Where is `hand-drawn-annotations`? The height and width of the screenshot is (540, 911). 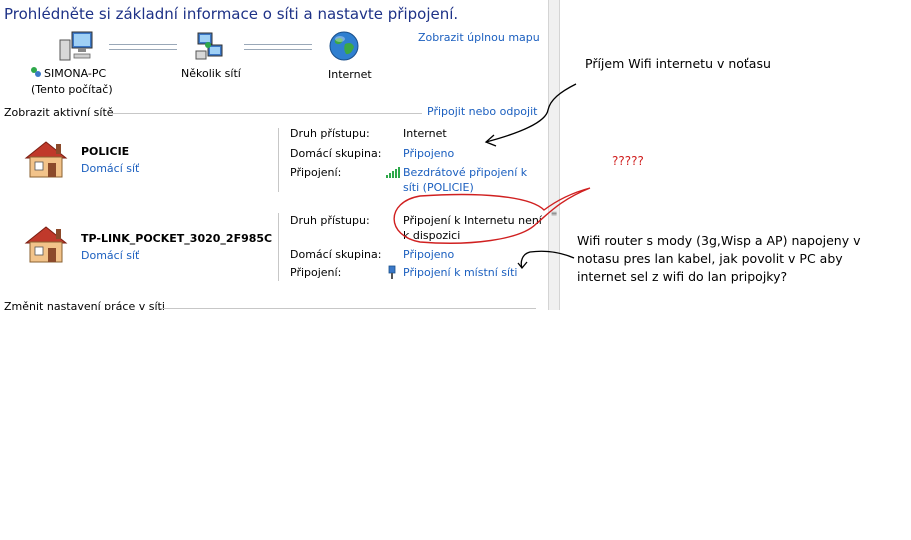
hand-drawn-annotations is located at coordinates (492, 176).